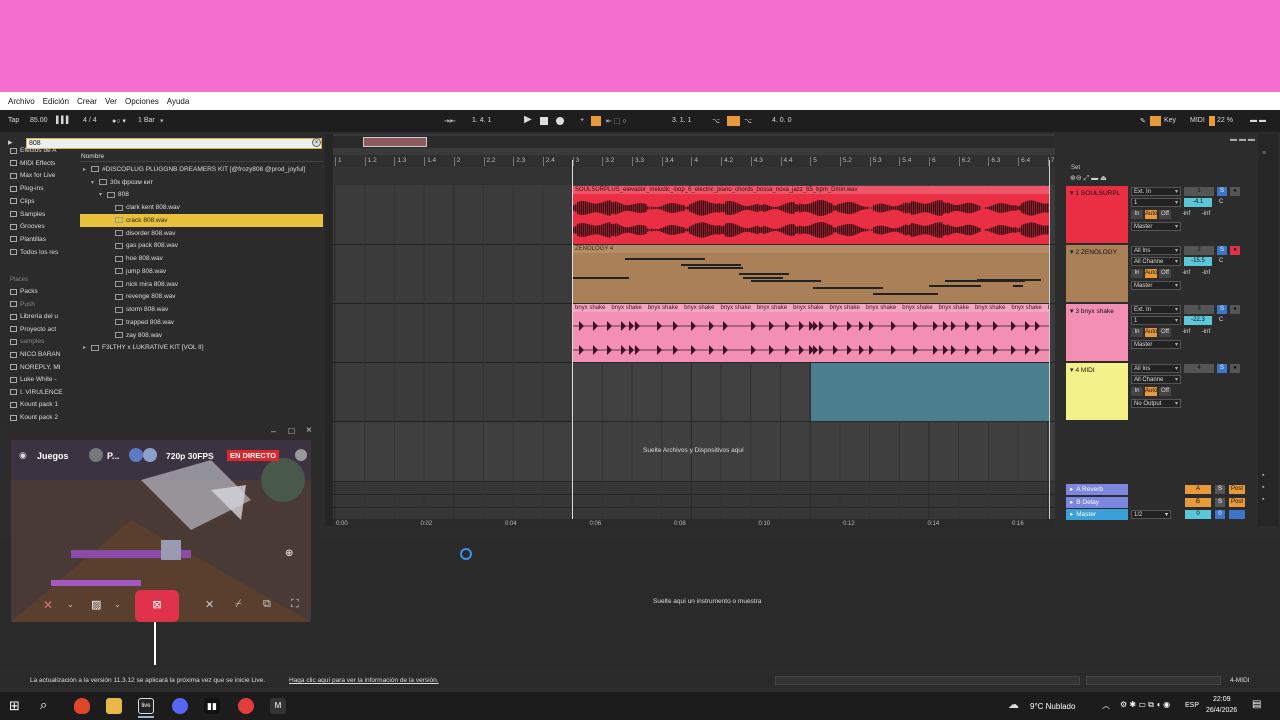 This screenshot has width=1280, height=720. Describe the element at coordinates (329, 330) in the screenshot. I see `browser-splitter` at that location.